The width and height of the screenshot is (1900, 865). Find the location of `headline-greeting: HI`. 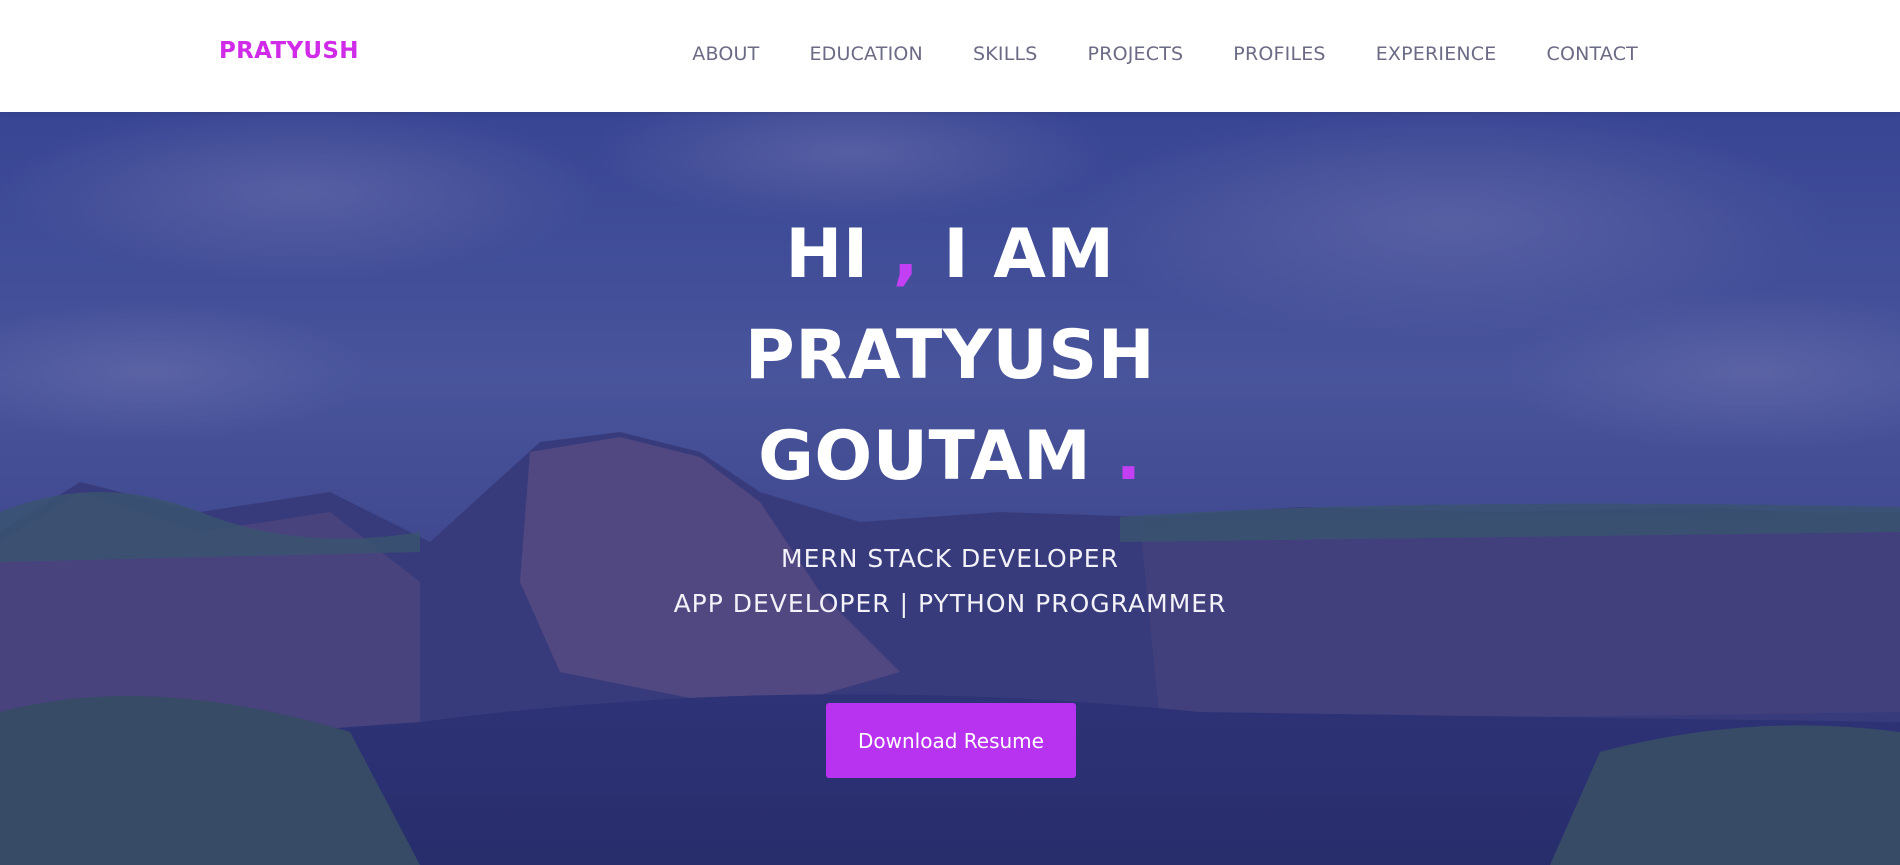

headline-greeting: HI is located at coordinates (839, 254).